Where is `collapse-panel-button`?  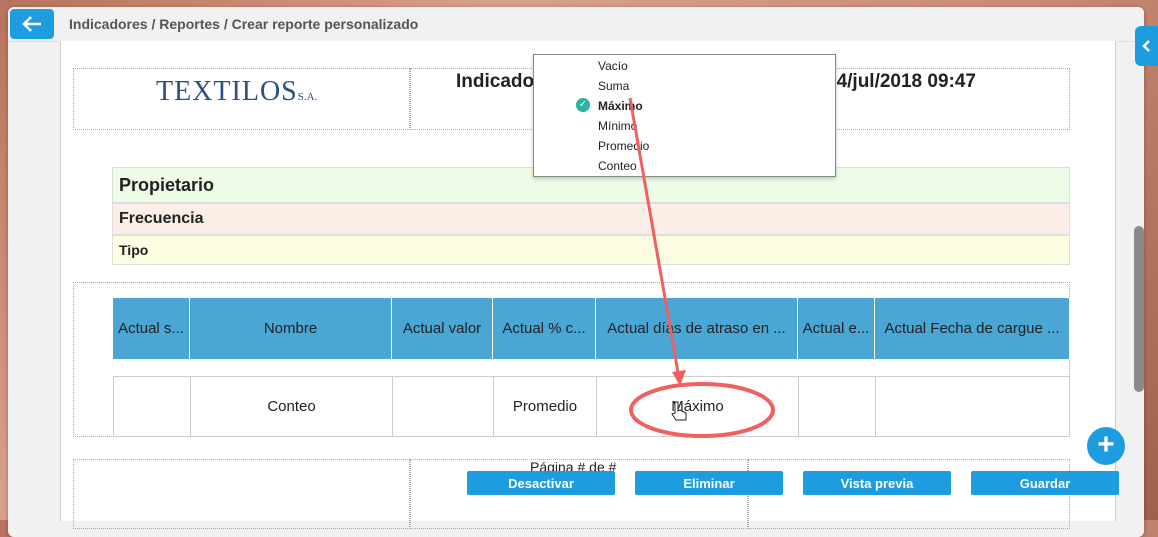 collapse-panel-button is located at coordinates (1146, 46).